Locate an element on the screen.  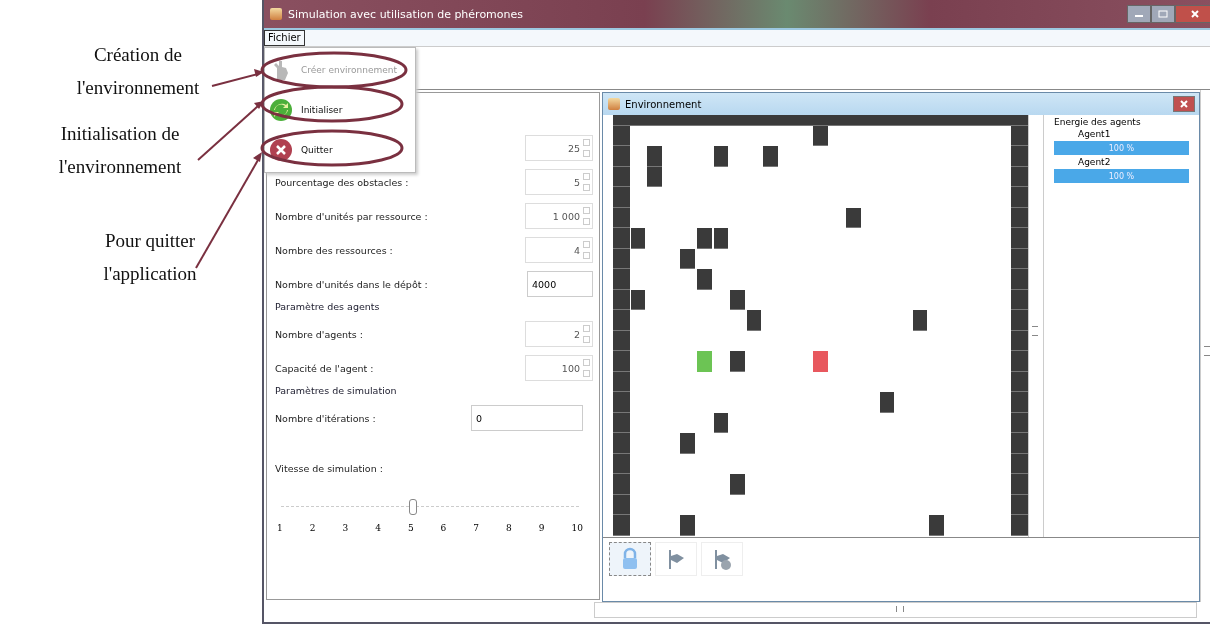
tool-button is located at coordinates (630, 559).